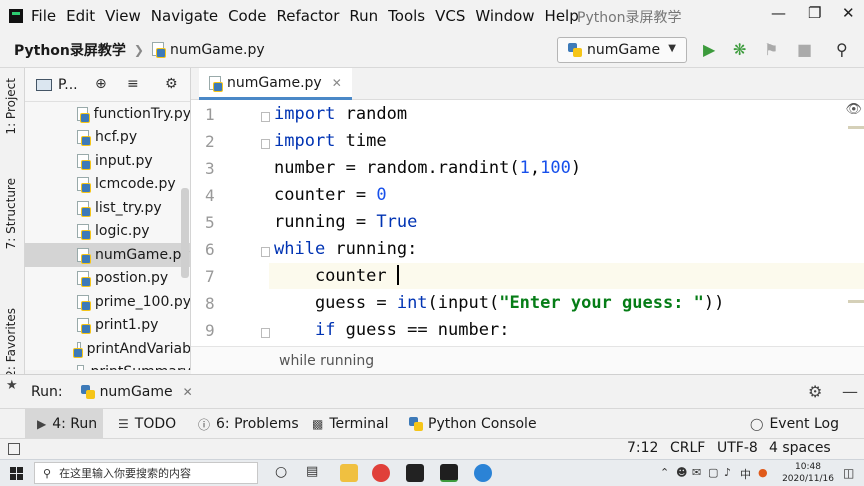  Describe the element at coordinates (136, 392) in the screenshot. I see `run-config-tab: numGame ✕` at that location.